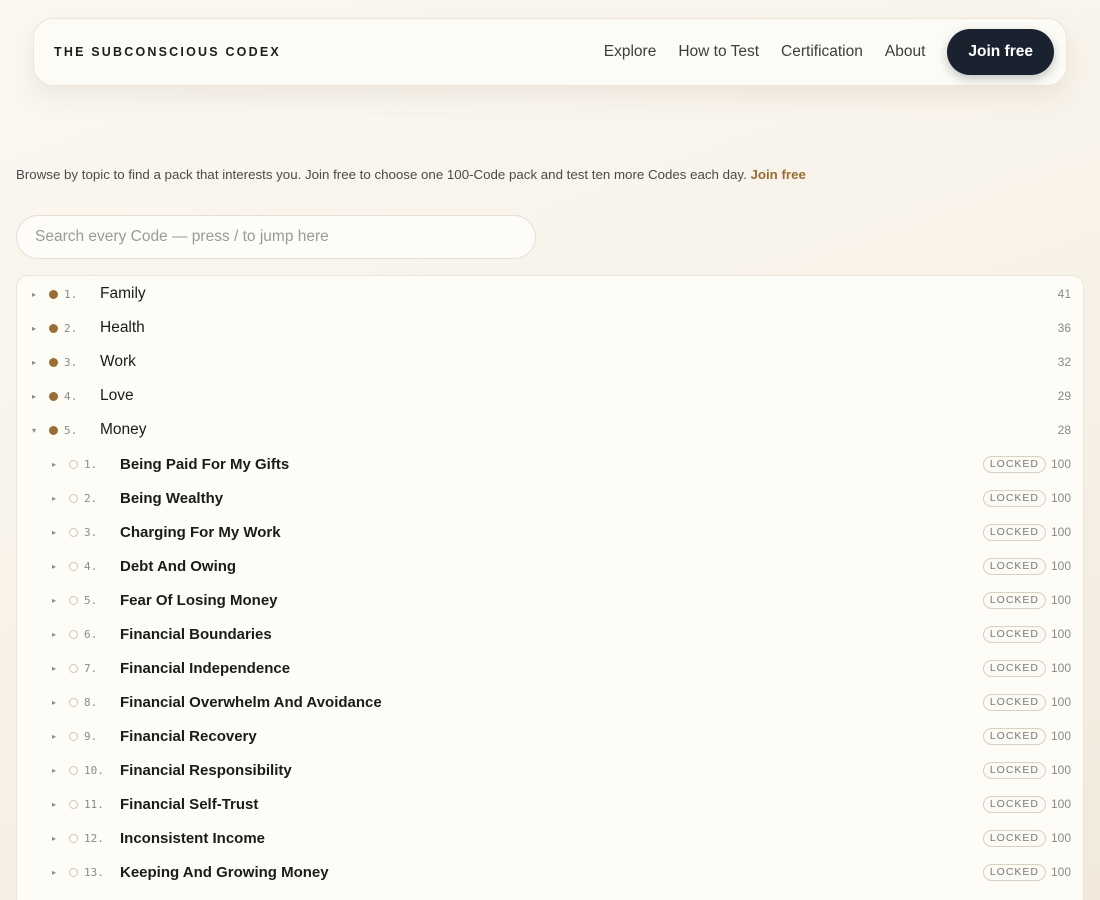 The image size is (1100, 900). What do you see at coordinates (905, 52) in the screenshot?
I see `nav-about: About` at bounding box center [905, 52].